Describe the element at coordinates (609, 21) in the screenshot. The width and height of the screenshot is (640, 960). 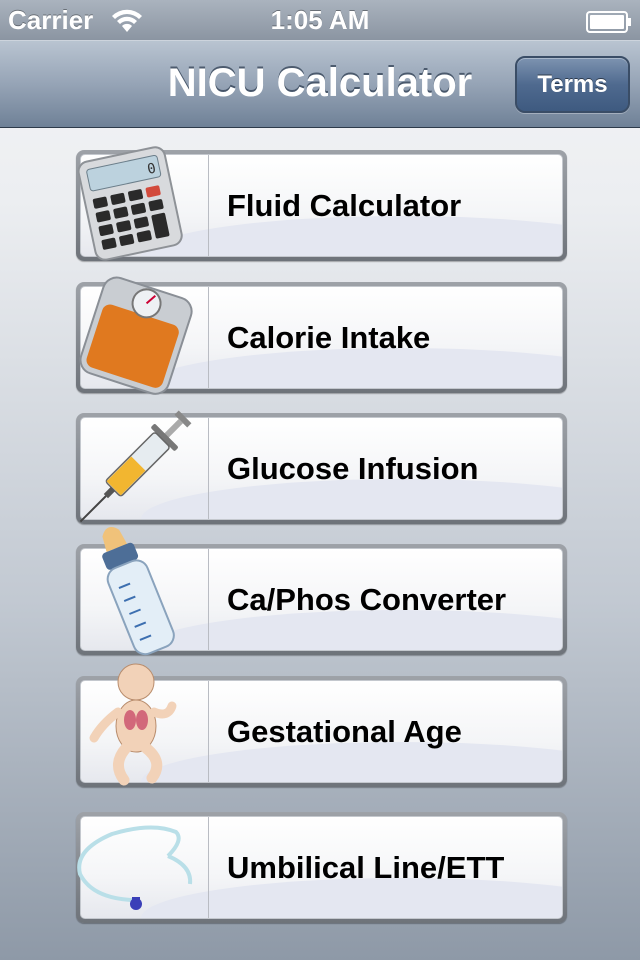
I see `battery-icon` at that location.